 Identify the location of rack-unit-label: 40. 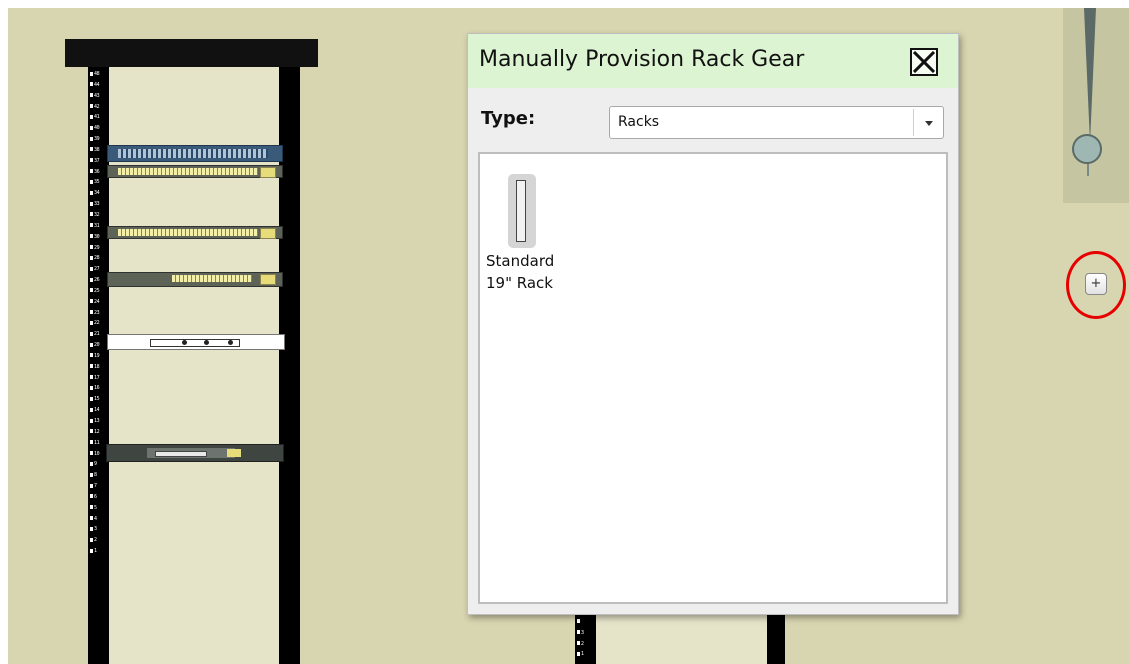
(98, 128).